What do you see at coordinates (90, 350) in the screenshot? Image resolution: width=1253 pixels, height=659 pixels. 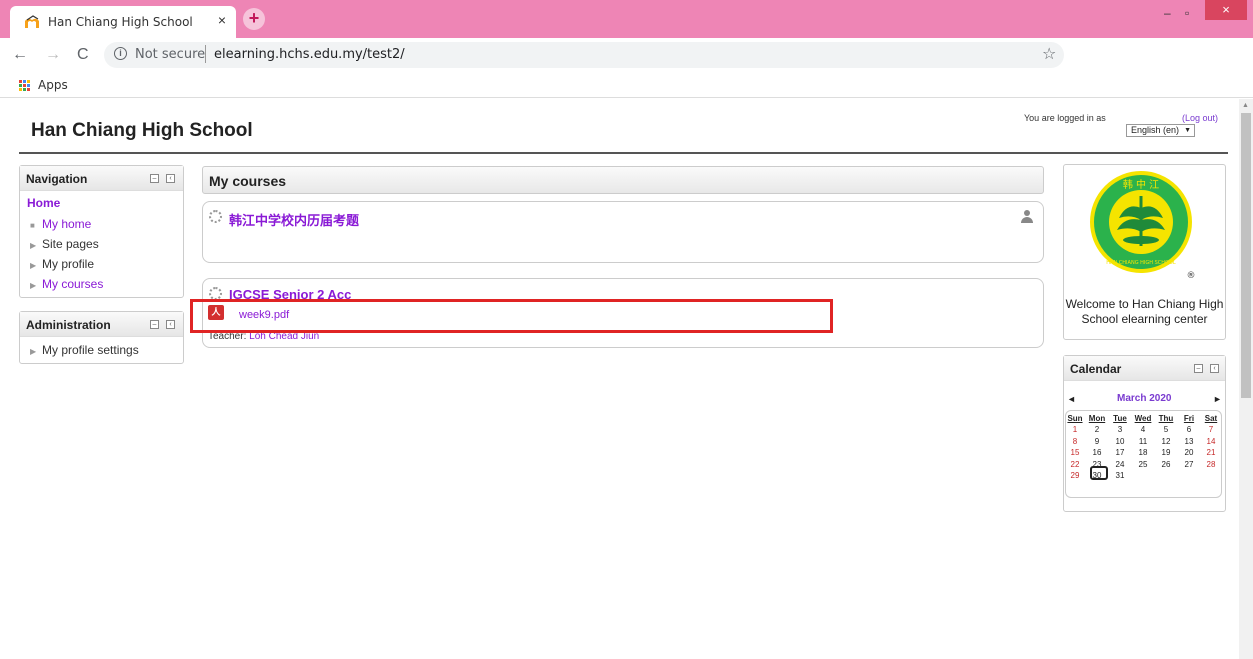 I see `admin-item-label: My profile settings` at bounding box center [90, 350].